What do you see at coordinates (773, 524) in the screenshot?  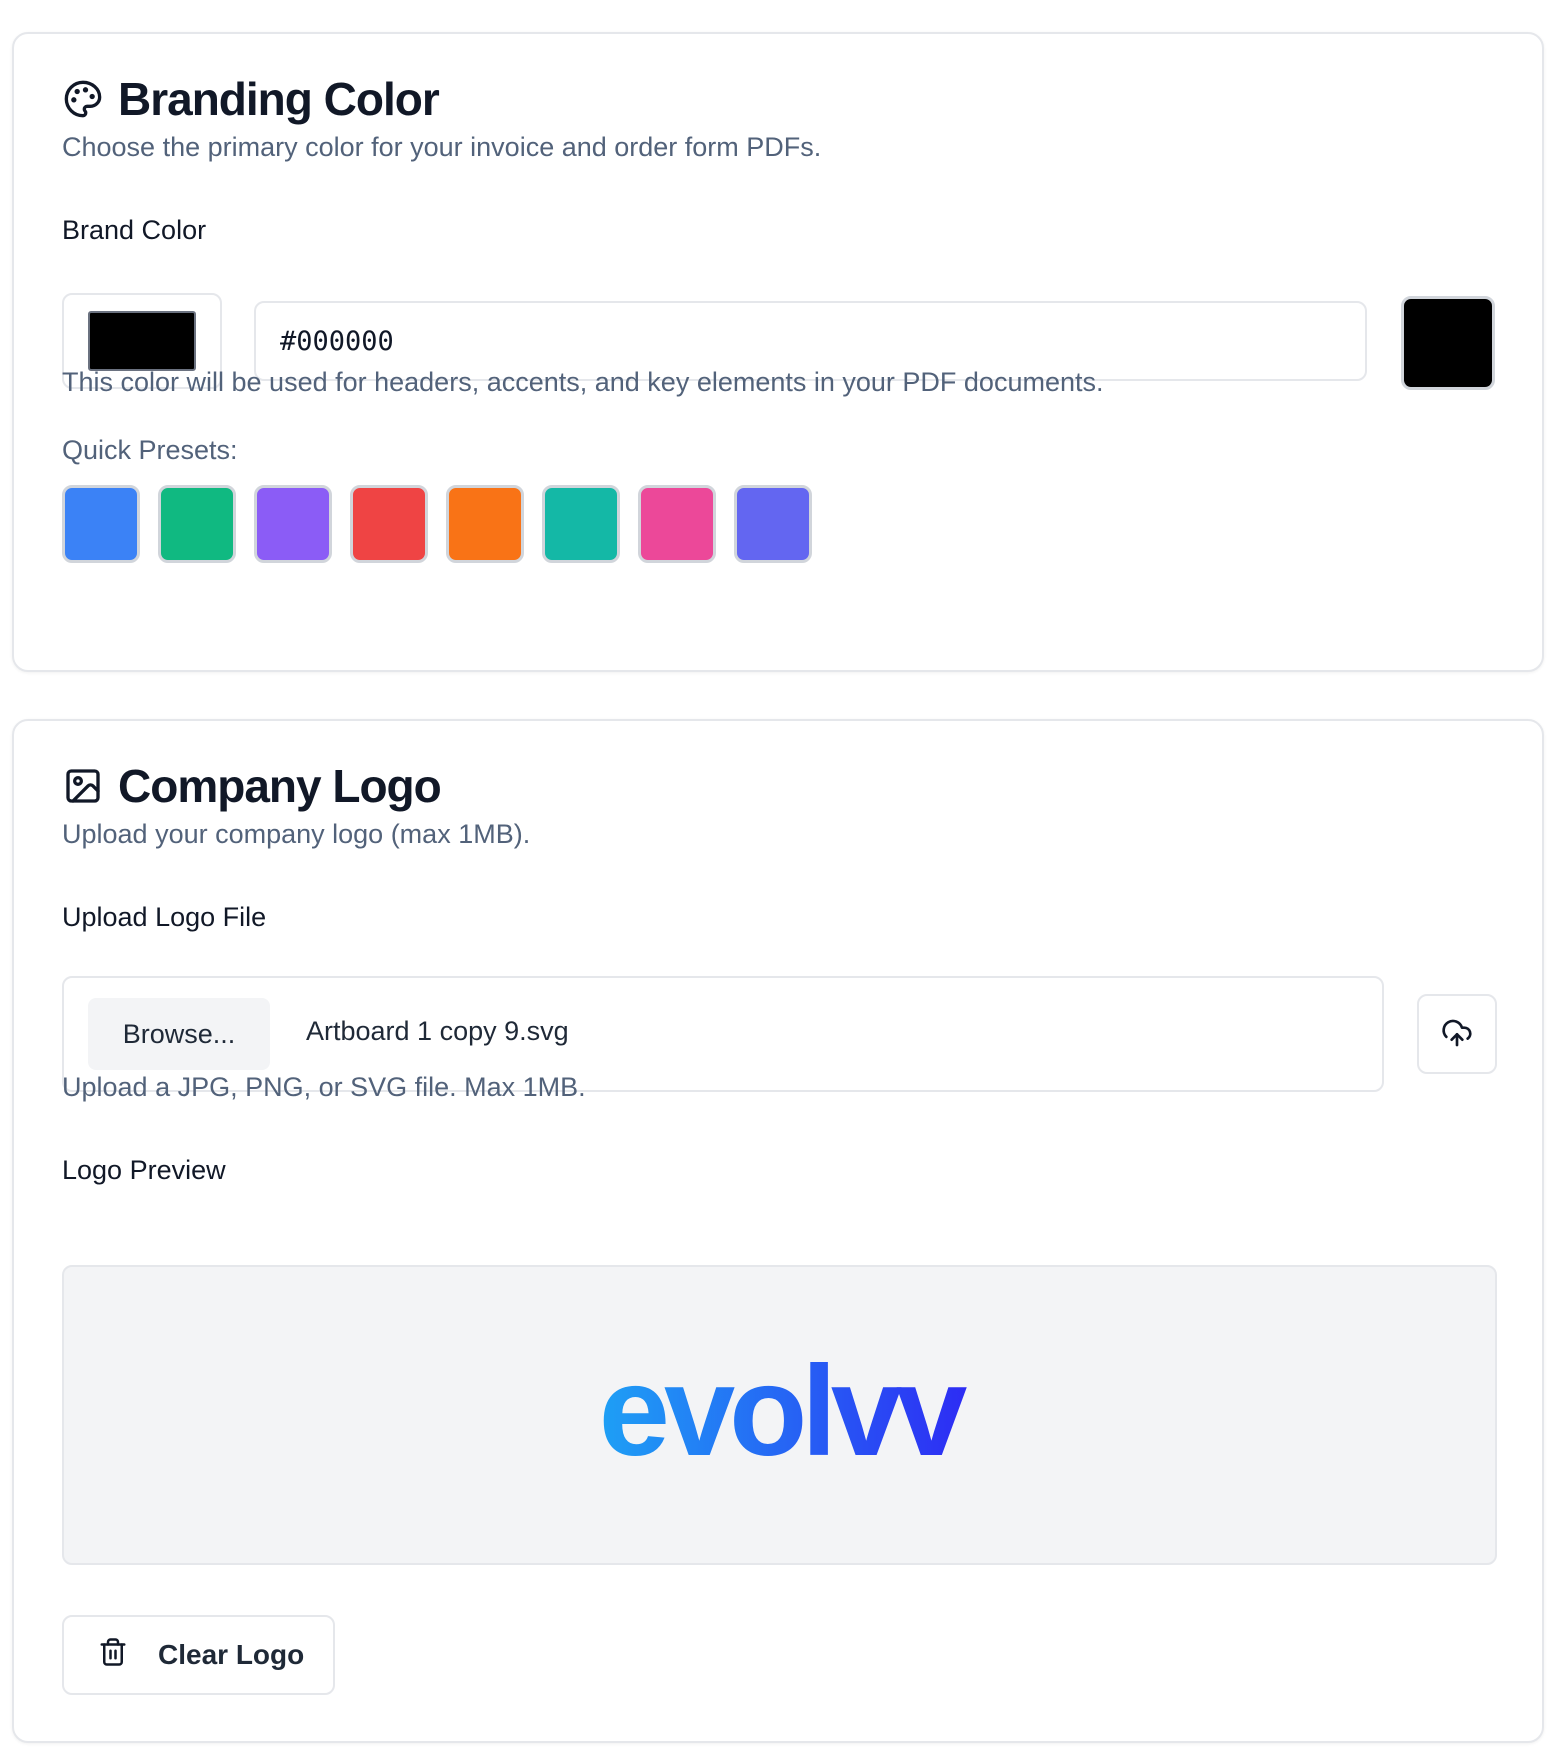 I see `preset-swatch-indigo` at bounding box center [773, 524].